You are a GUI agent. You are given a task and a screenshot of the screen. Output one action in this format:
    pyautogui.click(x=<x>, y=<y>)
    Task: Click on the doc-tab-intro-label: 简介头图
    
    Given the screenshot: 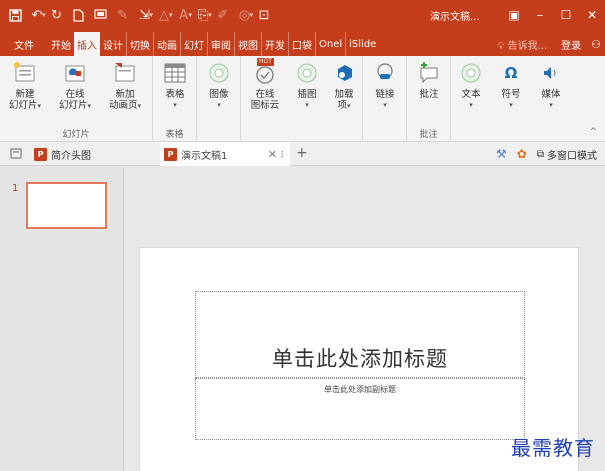 What is the action you would take?
    pyautogui.click(x=71, y=156)
    